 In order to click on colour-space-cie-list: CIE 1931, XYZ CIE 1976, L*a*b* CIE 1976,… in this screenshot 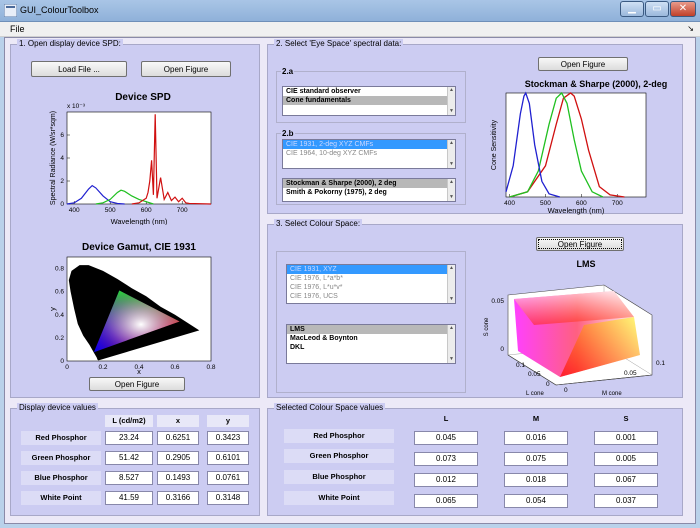, I will do `click(371, 284)`.